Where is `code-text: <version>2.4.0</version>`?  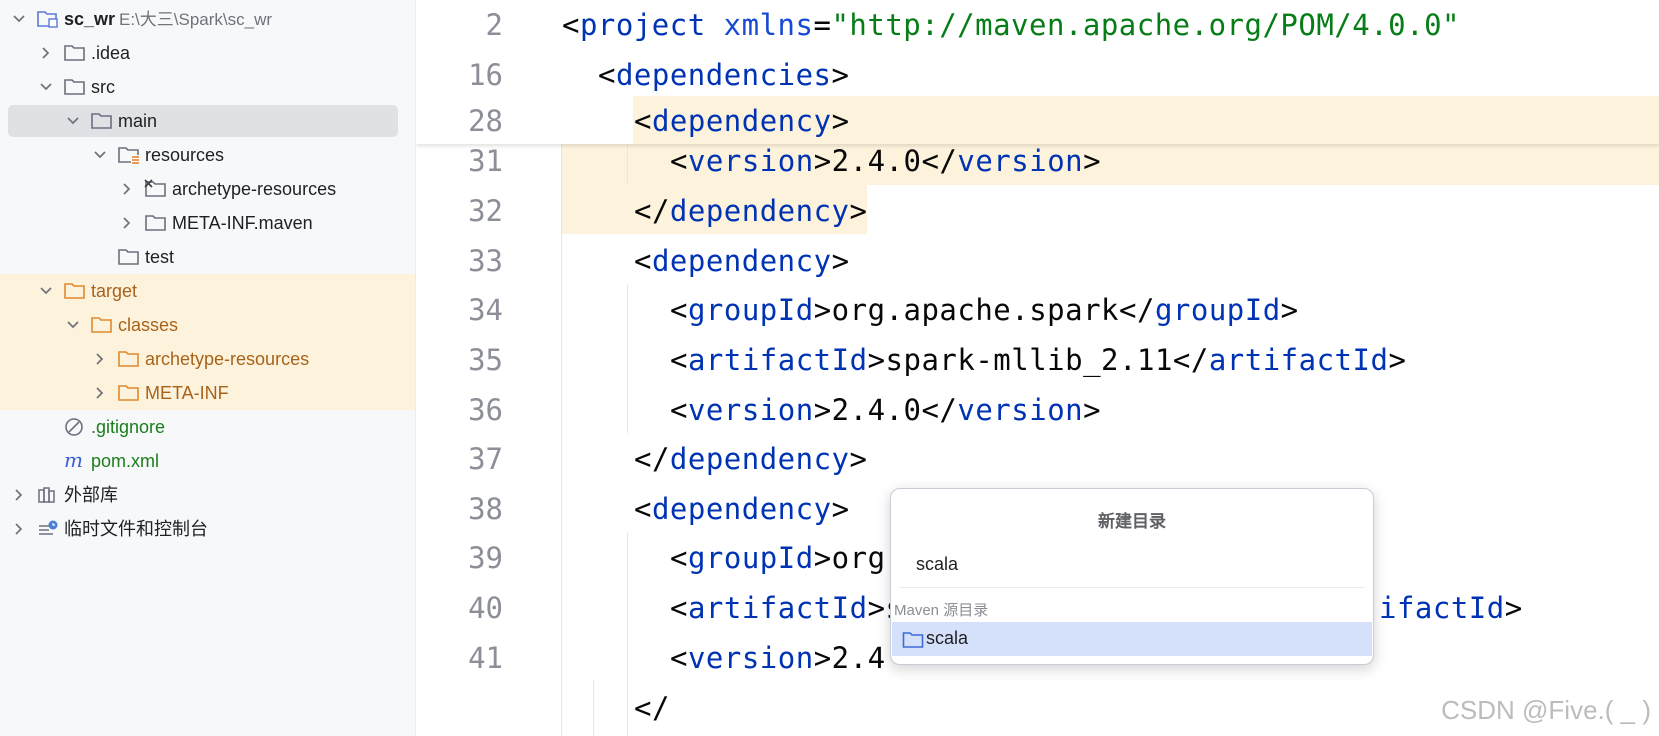
code-text: <version>2.4.0</version> is located at coordinates (886, 410).